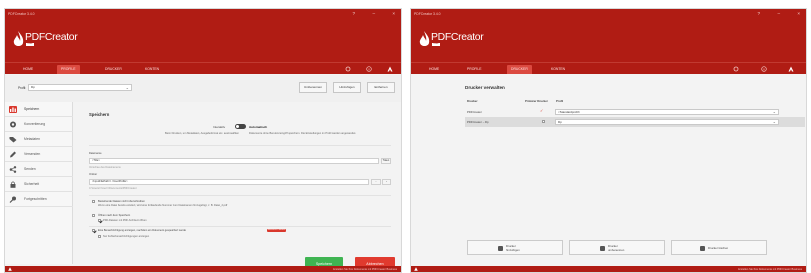  What do you see at coordinates (203, 40) in the screenshot?
I see `header-banner: PDFCreator FREE` at bounding box center [203, 40].